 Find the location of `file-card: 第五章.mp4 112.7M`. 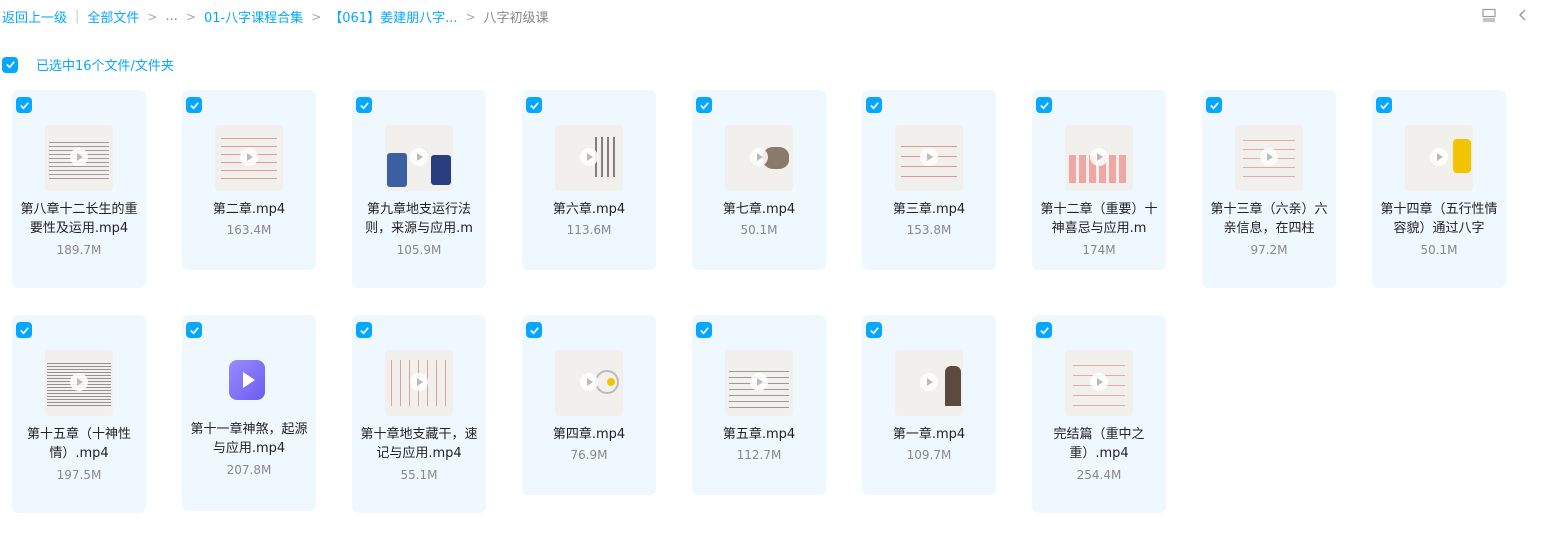

file-card: 第五章.mp4 112.7M is located at coordinates (759, 405).